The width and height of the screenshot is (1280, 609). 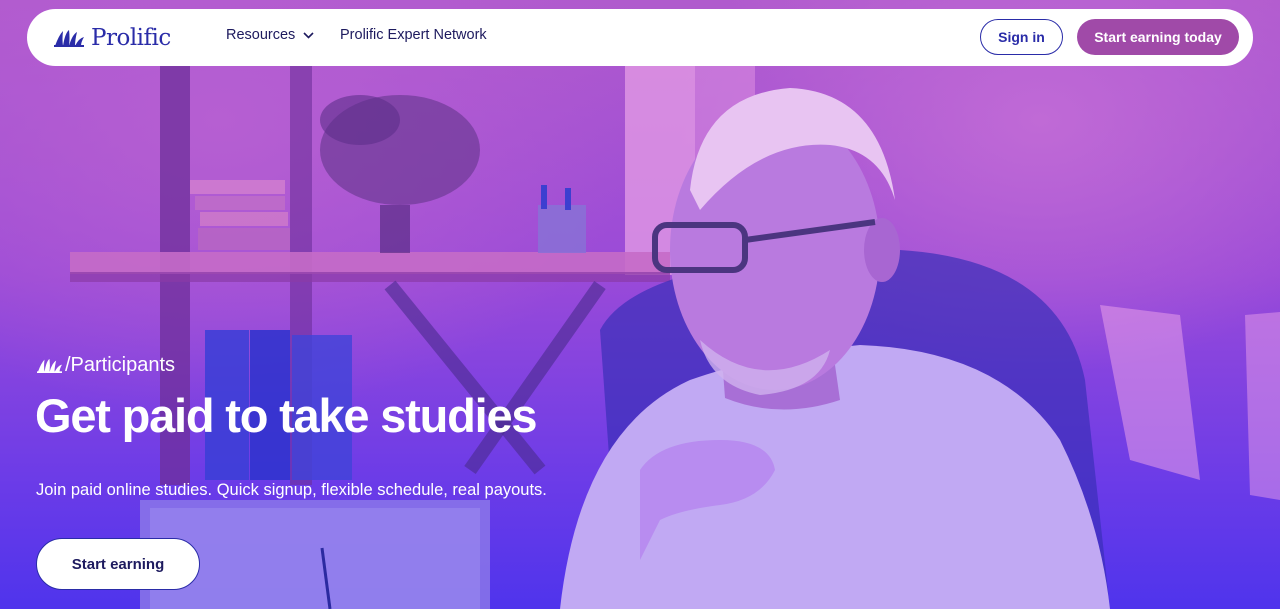 I want to click on start-earning-today-label: Start earning today, so click(x=1158, y=37).